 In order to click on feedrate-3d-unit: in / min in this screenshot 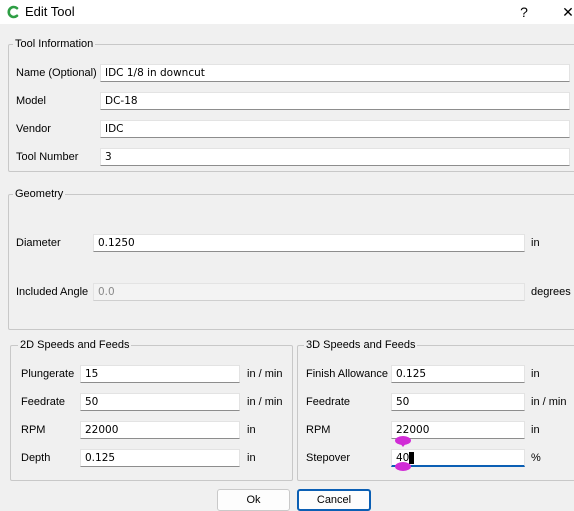, I will do `click(549, 402)`.